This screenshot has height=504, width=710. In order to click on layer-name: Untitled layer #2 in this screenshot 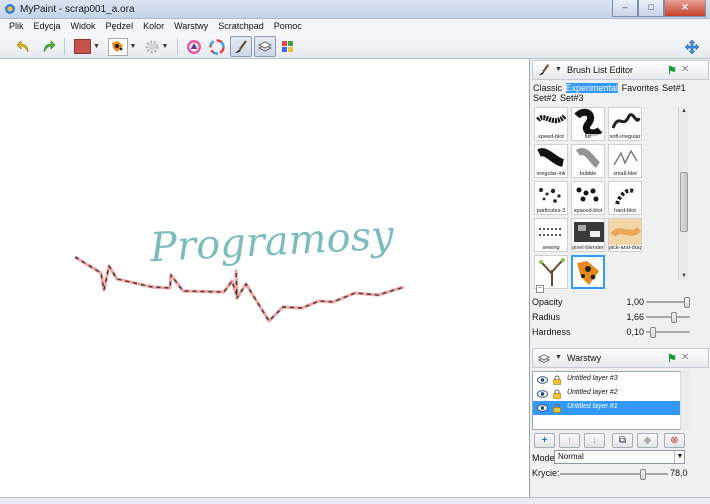, I will do `click(592, 392)`.